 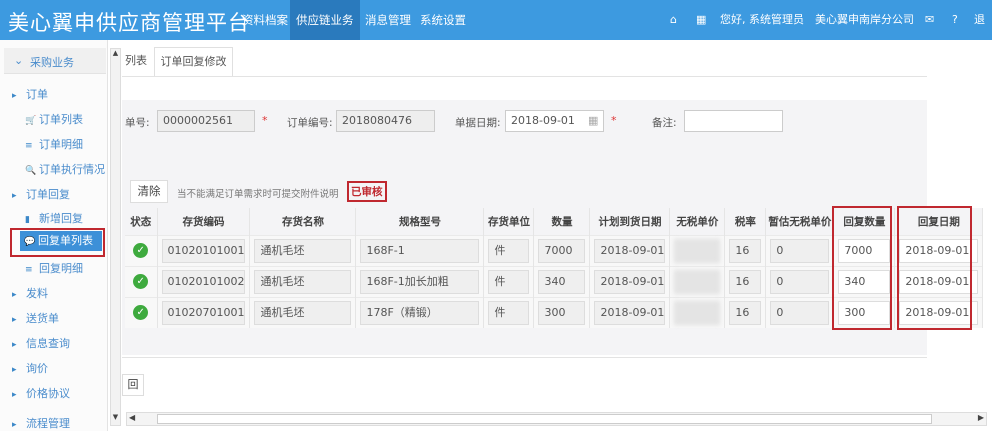 I want to click on column-header: 存货名称, so click(x=303, y=221).